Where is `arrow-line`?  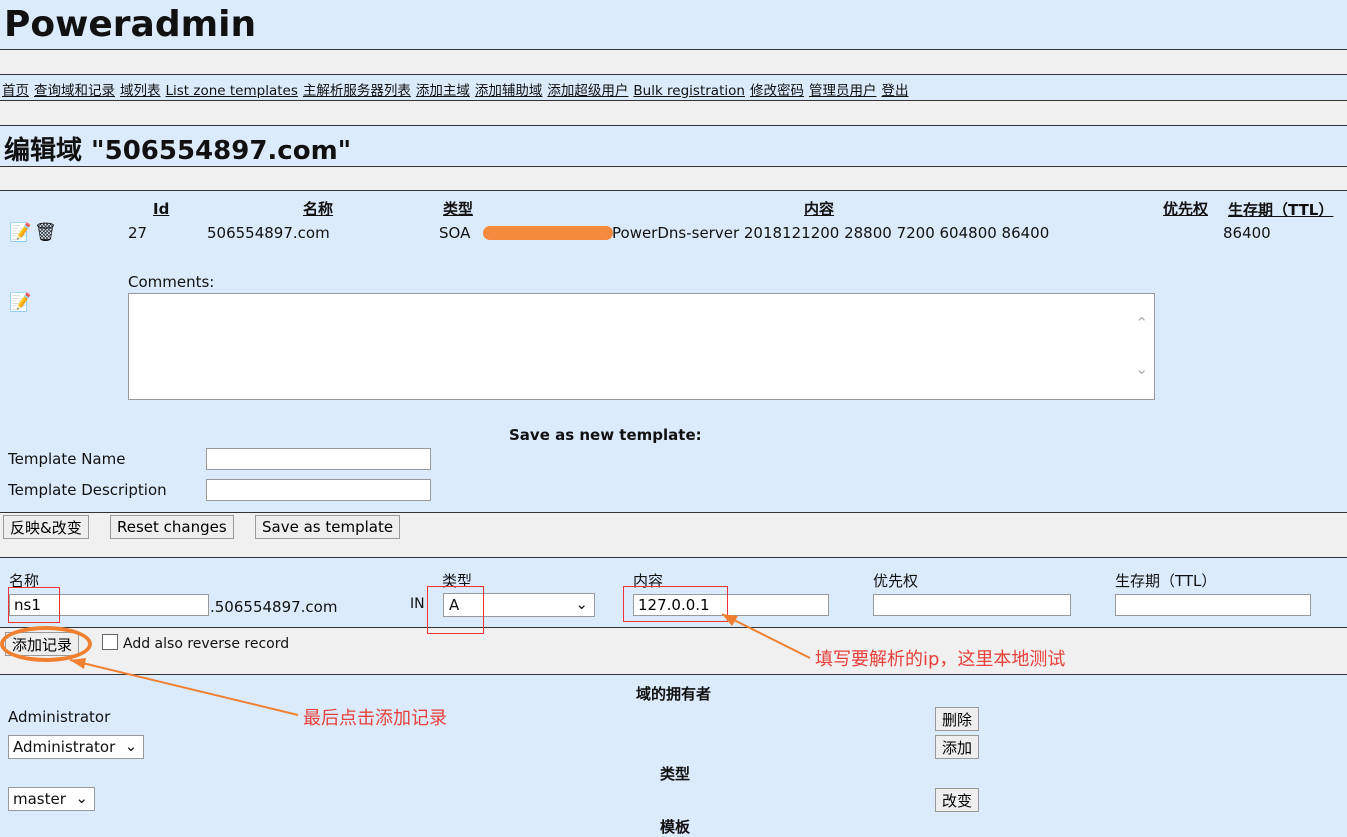 arrow-line is located at coordinates (184, 687).